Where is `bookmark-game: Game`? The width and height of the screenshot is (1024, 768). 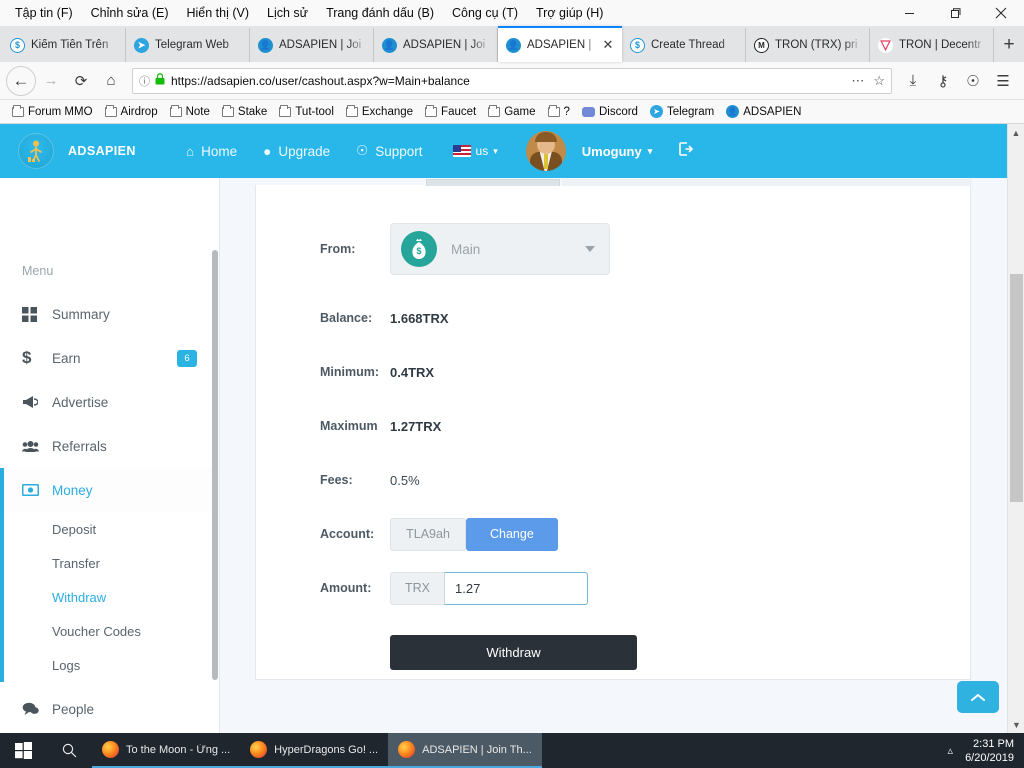 bookmark-game: Game is located at coordinates (511, 111).